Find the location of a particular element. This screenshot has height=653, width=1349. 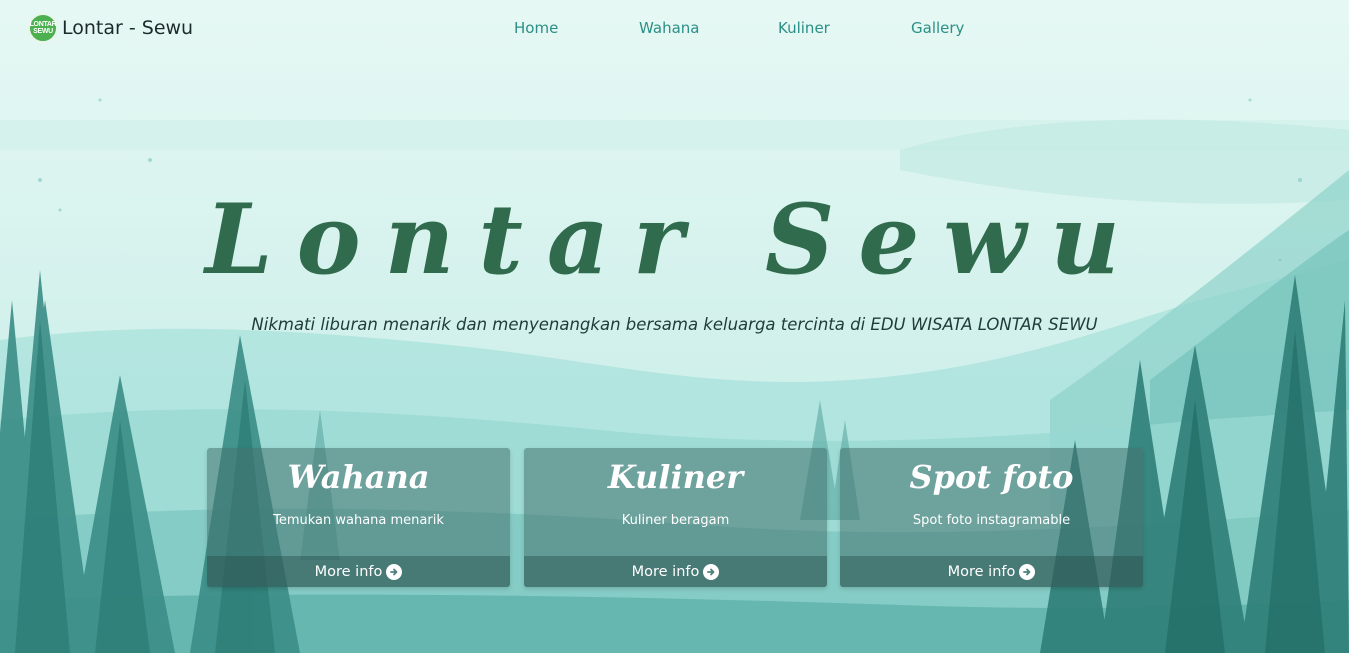

card-kuliner: Kuliner Kuliner beragam More info is located at coordinates (675, 517).